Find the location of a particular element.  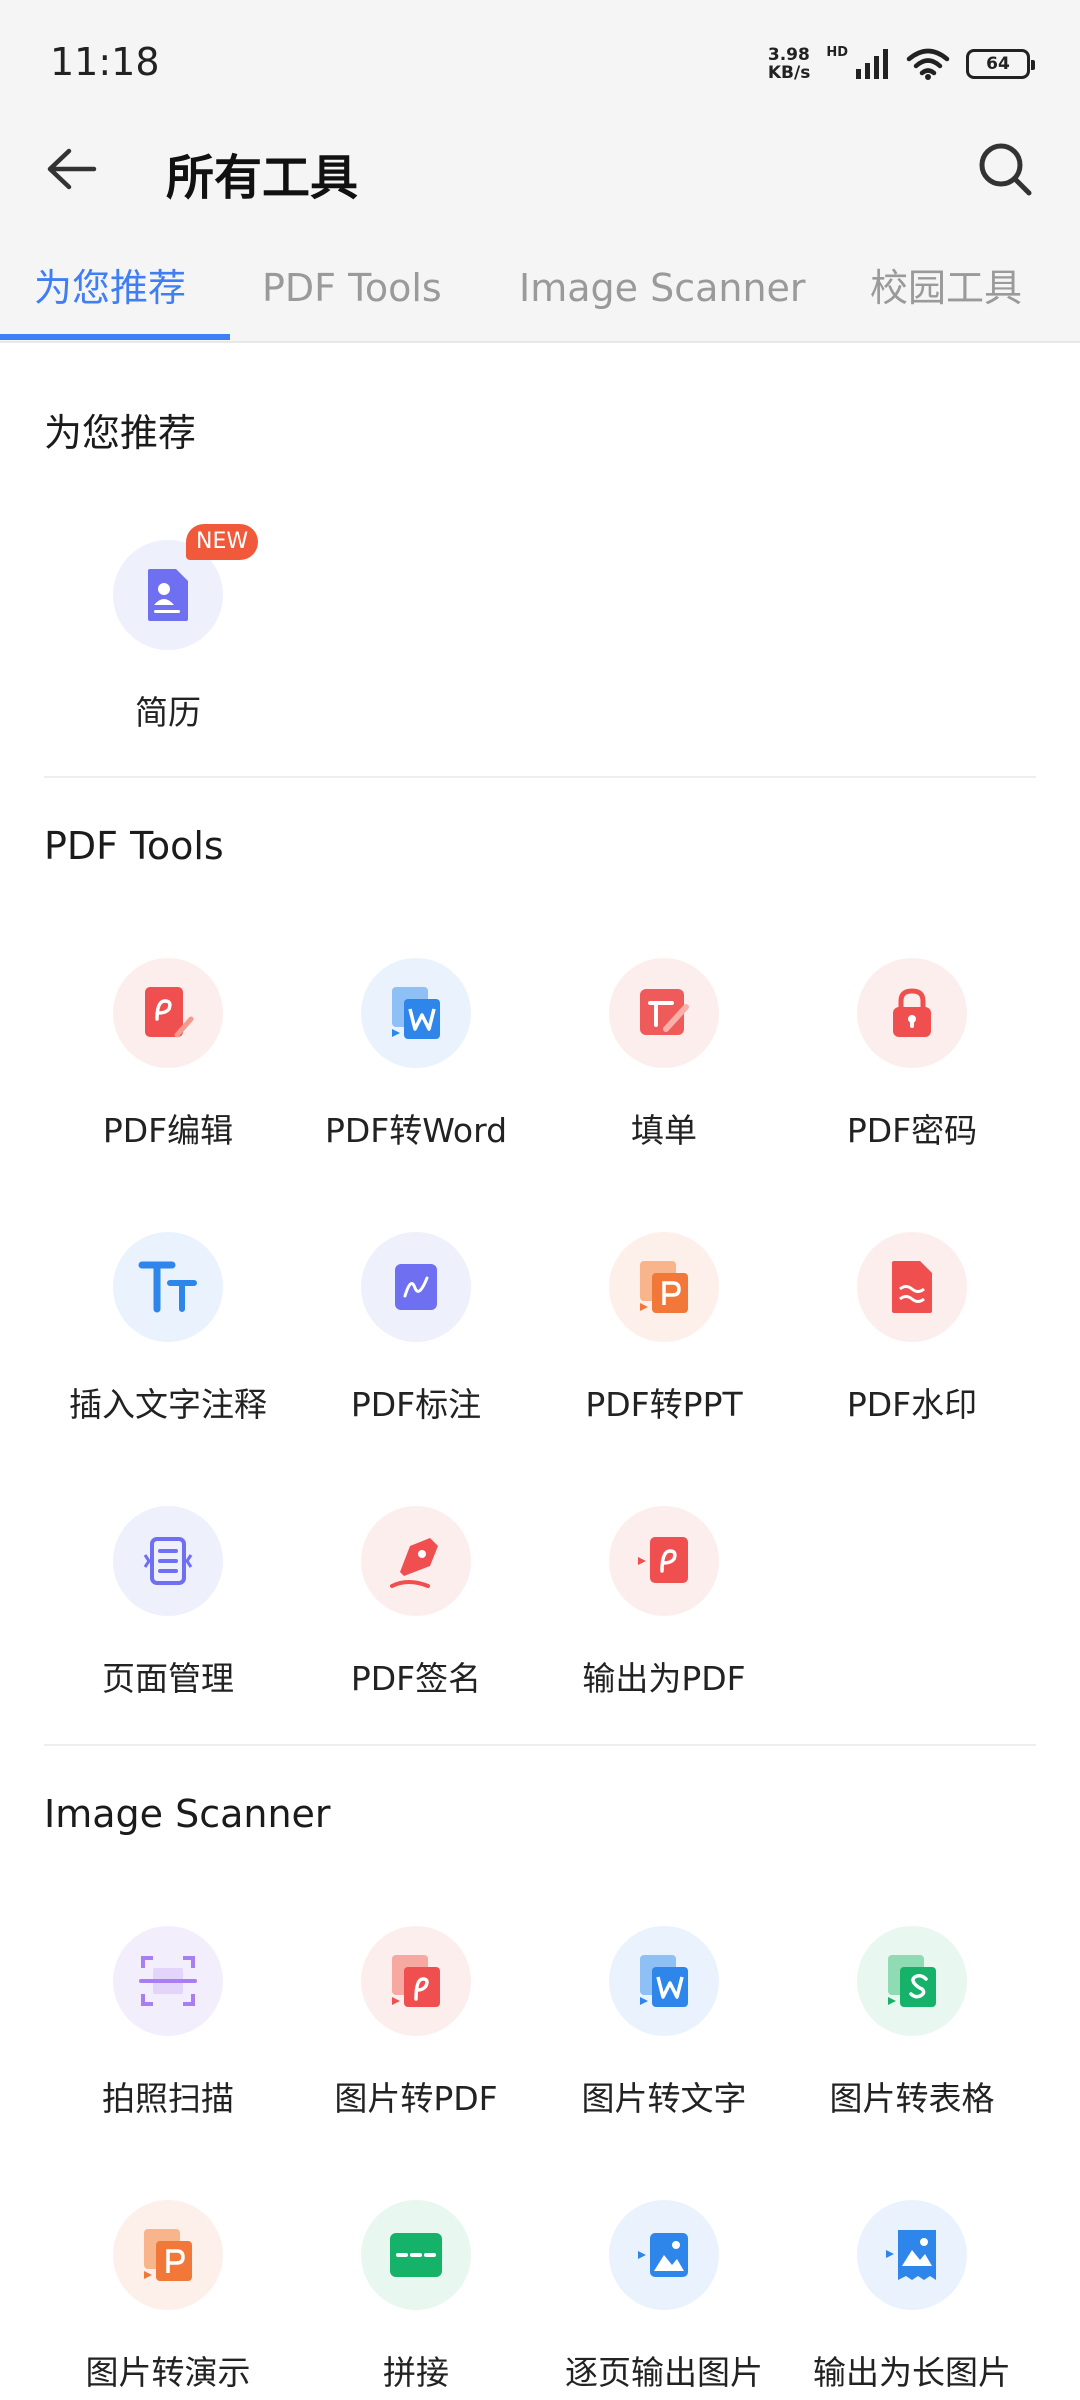

export-pdf-icon is located at coordinates (663, 1560).